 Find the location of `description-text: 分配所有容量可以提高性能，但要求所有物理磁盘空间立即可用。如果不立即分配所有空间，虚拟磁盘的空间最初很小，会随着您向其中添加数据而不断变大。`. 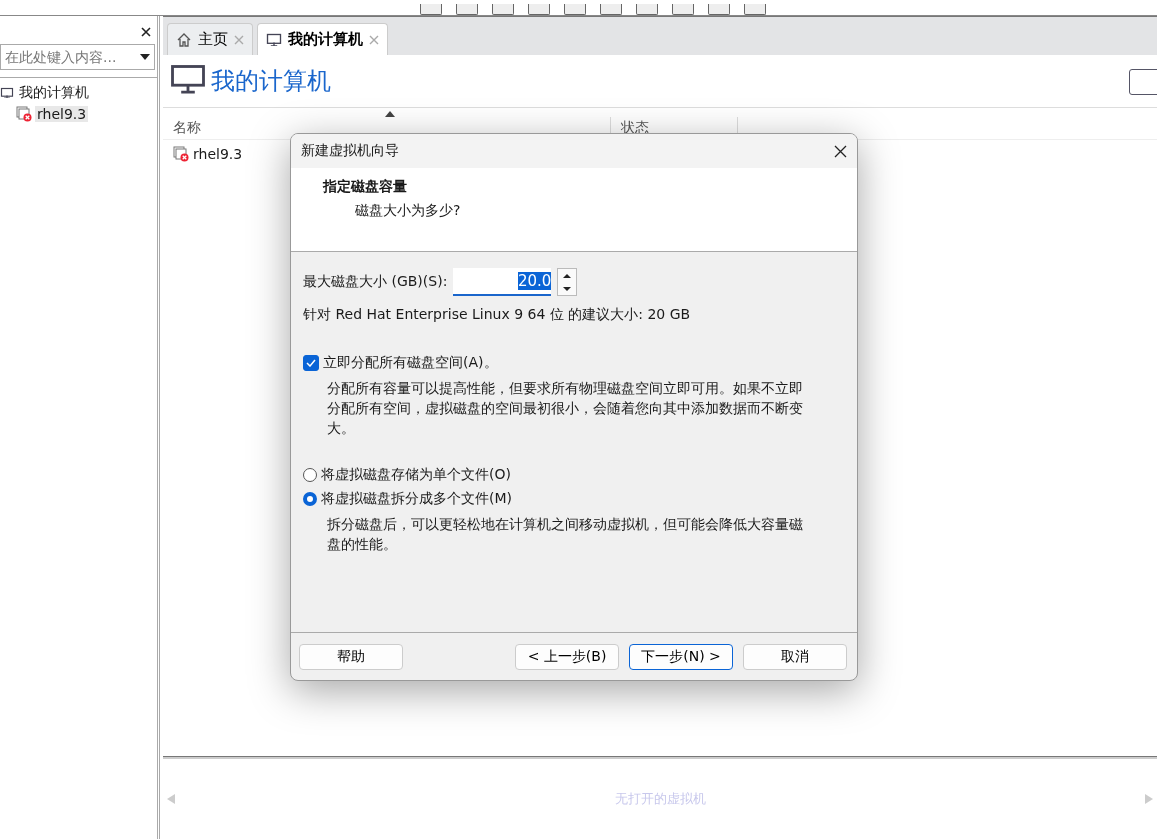

description-text: 分配所有容量可以提高性能，但要求所有物理磁盘空间立即可用。如果不立即分配所有空间，虚拟磁盘的空间最初很小，会随着您向其中添加数据而不断变大。 is located at coordinates (565, 408).